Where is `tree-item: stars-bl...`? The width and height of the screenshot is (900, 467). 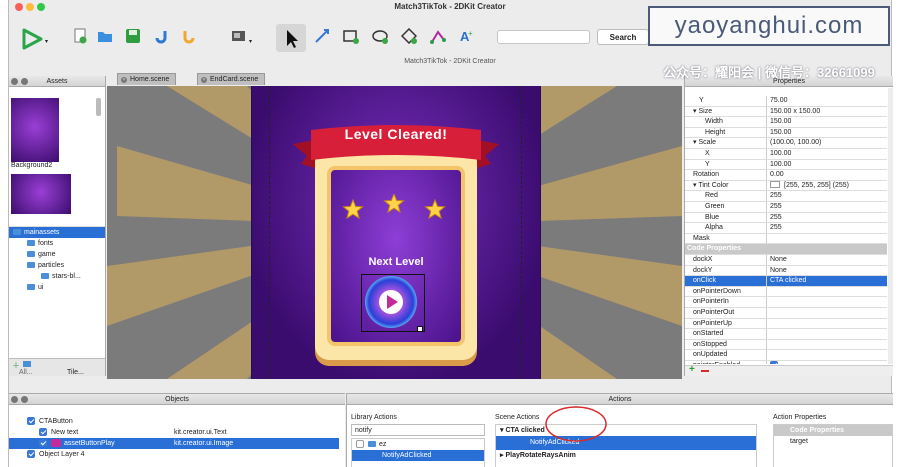
tree-item: stars-bl... is located at coordinates (57, 276).